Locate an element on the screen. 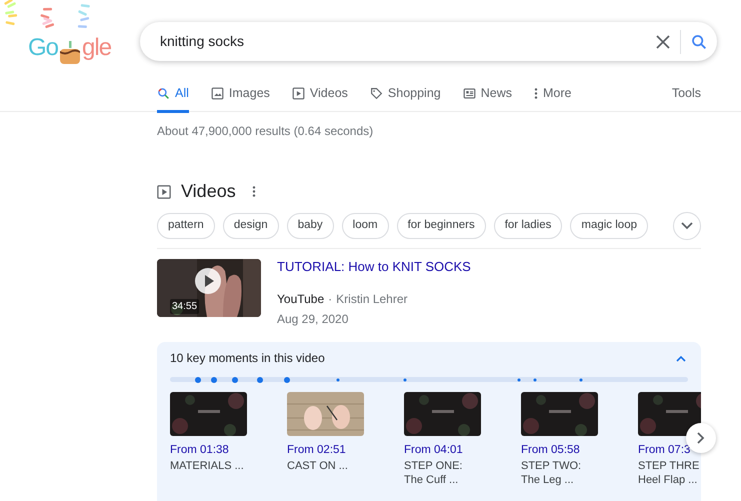 The height and width of the screenshot is (501, 741). image-icon is located at coordinates (217, 93).